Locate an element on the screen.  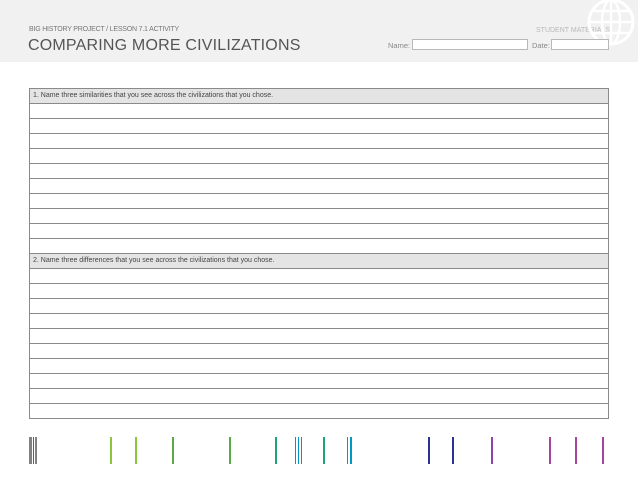
name-field is located at coordinates (470, 44).